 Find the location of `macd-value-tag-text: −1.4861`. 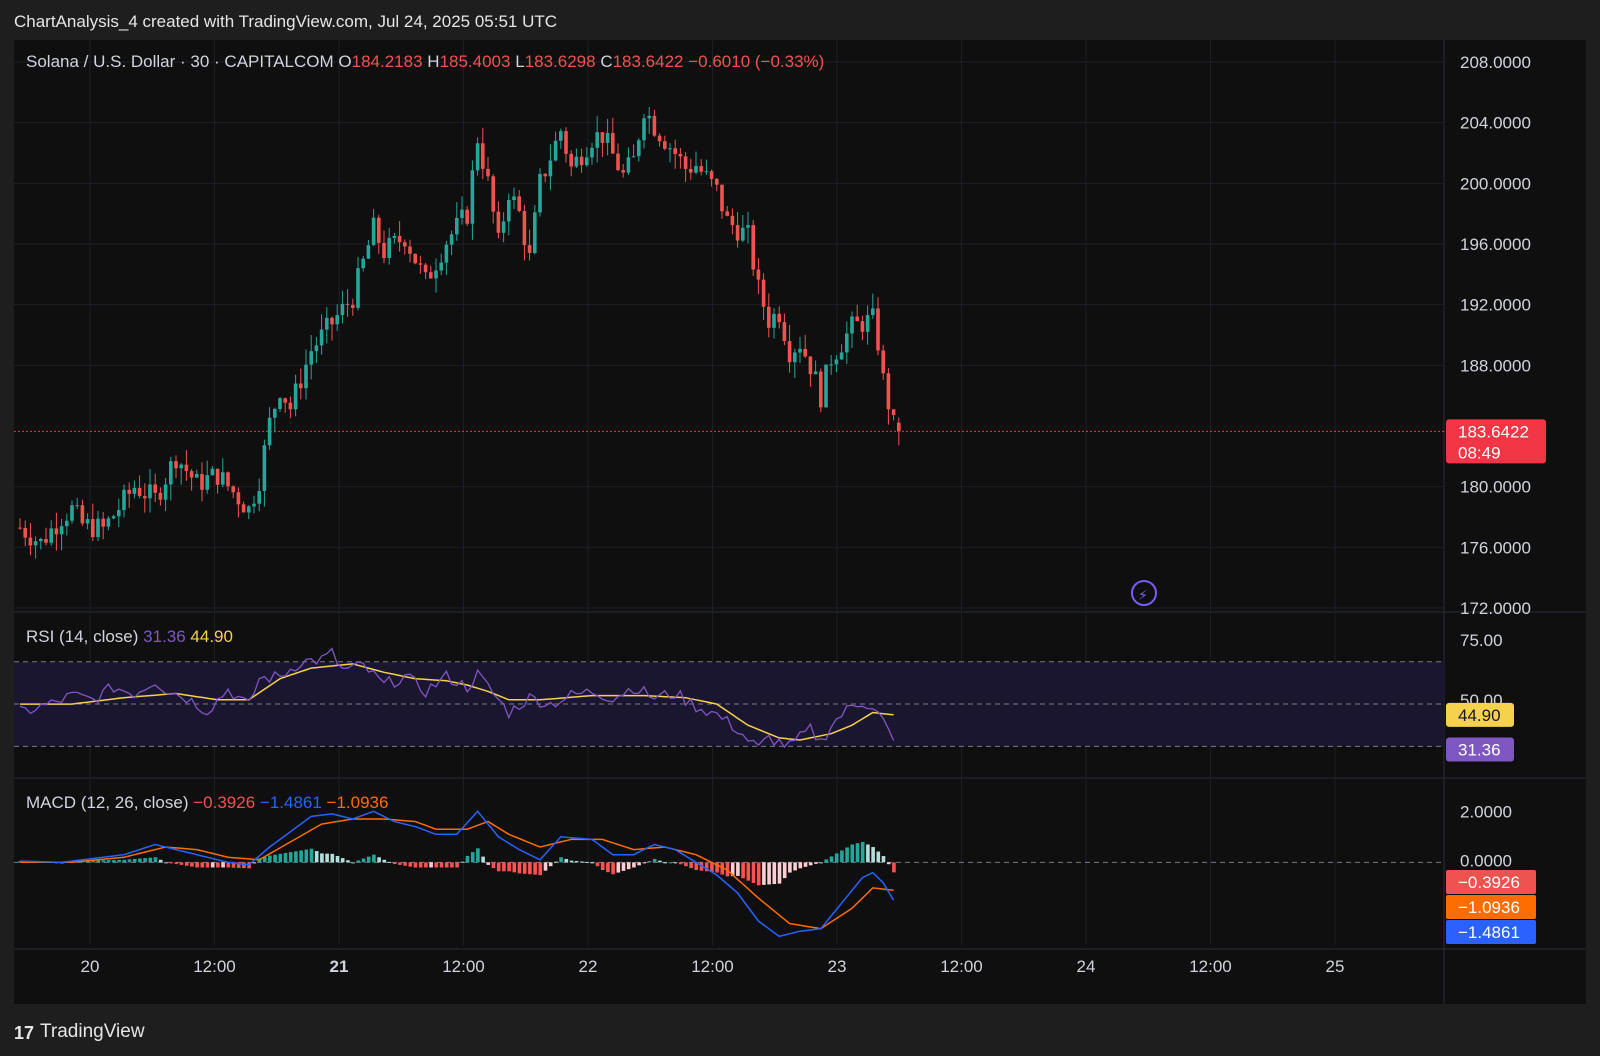

macd-value-tag-text: −1.4861 is located at coordinates (1489, 932).